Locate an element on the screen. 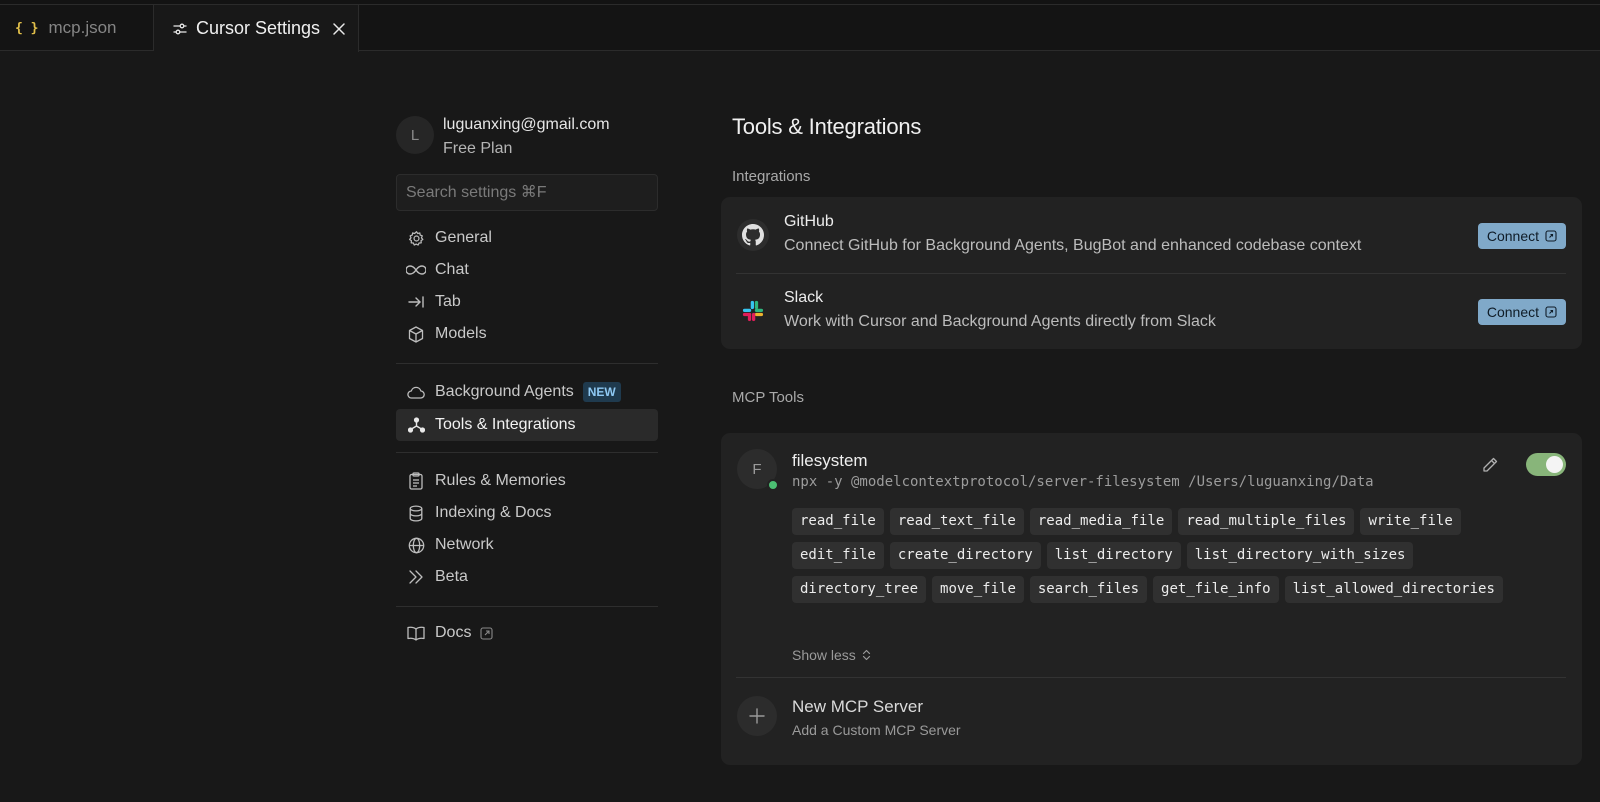 This screenshot has height=802, width=1600. settings-sliders-icon is located at coordinates (180, 29).